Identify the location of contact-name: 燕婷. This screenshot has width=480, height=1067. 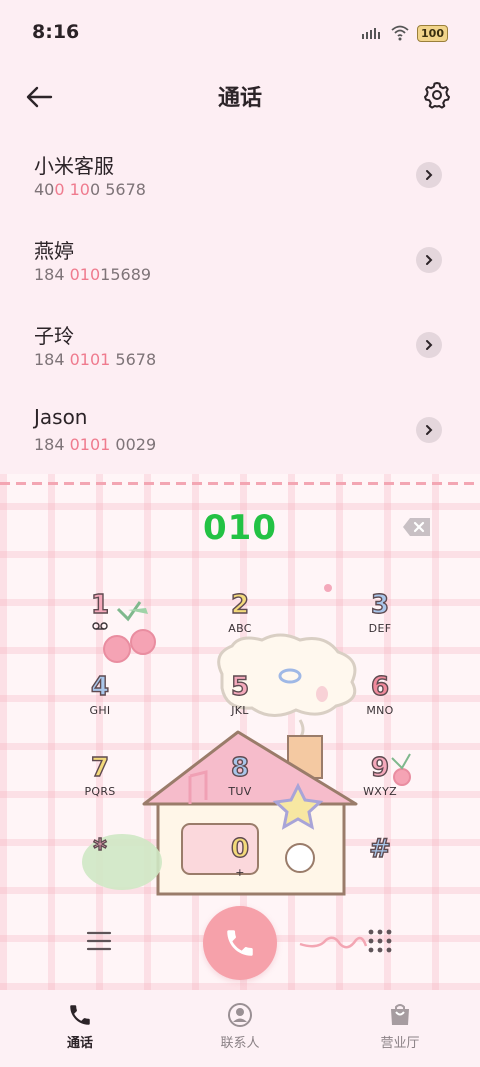
(54, 251).